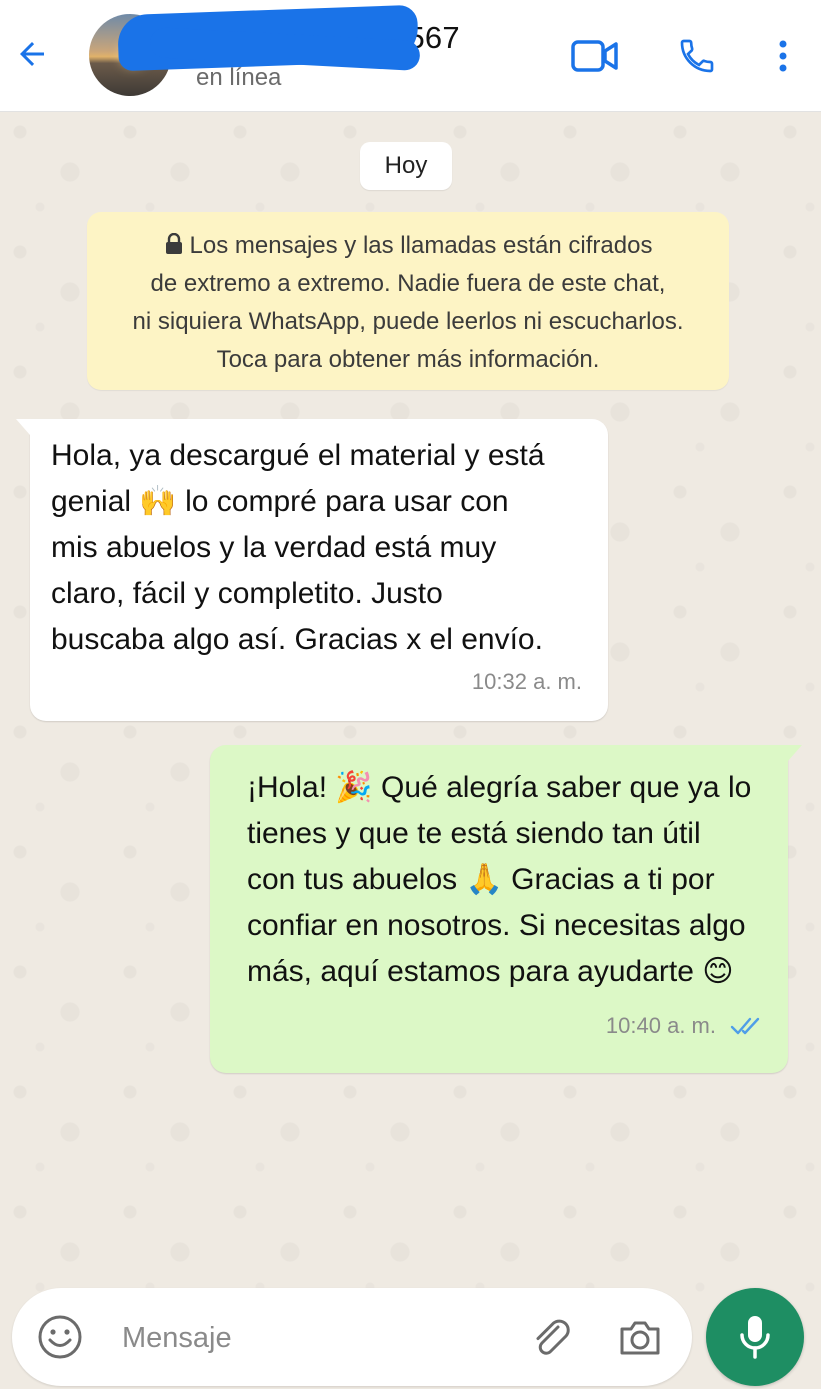 The image size is (821, 1389). What do you see at coordinates (490, 971) in the screenshot?
I see `message-text-line: más, aquí estamos para ayudarte 😊` at bounding box center [490, 971].